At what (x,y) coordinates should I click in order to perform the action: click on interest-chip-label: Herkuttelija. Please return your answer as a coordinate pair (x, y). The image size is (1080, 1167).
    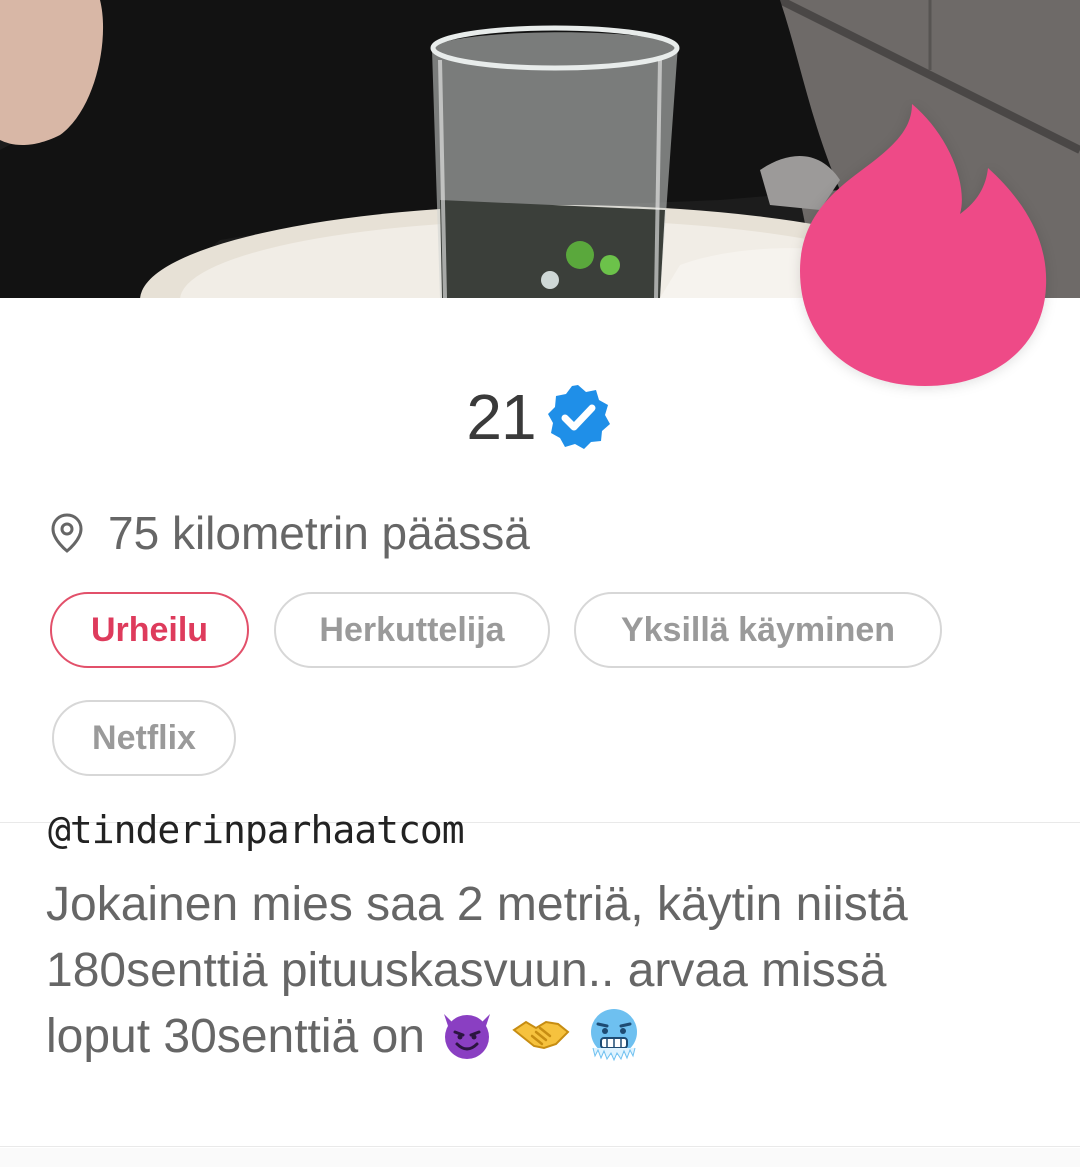
    Looking at the image, I should click on (412, 629).